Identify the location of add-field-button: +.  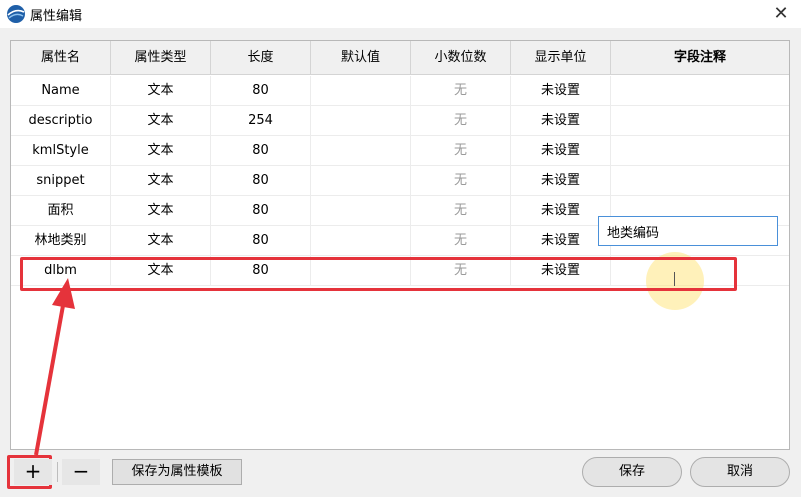
(33, 472).